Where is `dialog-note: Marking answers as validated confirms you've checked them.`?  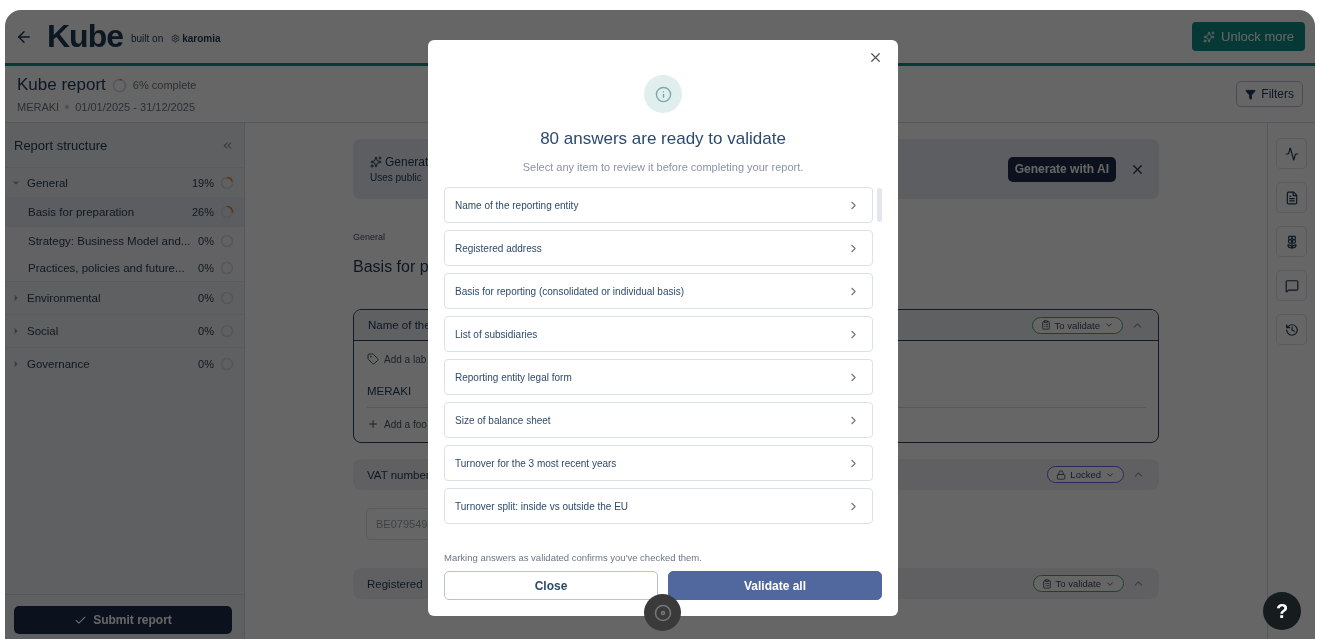 dialog-note: Marking answers as validated confirms you've checked them. is located at coordinates (573, 557).